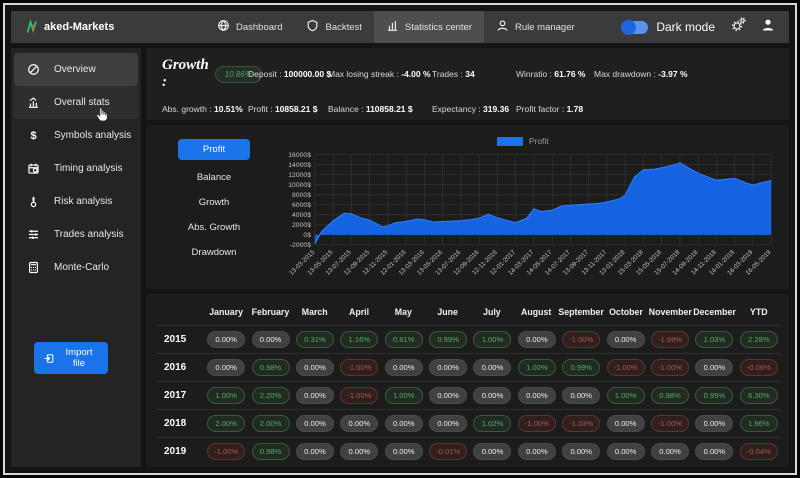 This screenshot has height=478, width=800. What do you see at coordinates (76, 168) in the screenshot?
I see `sidebar-item-timing-analysis: Timing analysis` at bounding box center [76, 168].